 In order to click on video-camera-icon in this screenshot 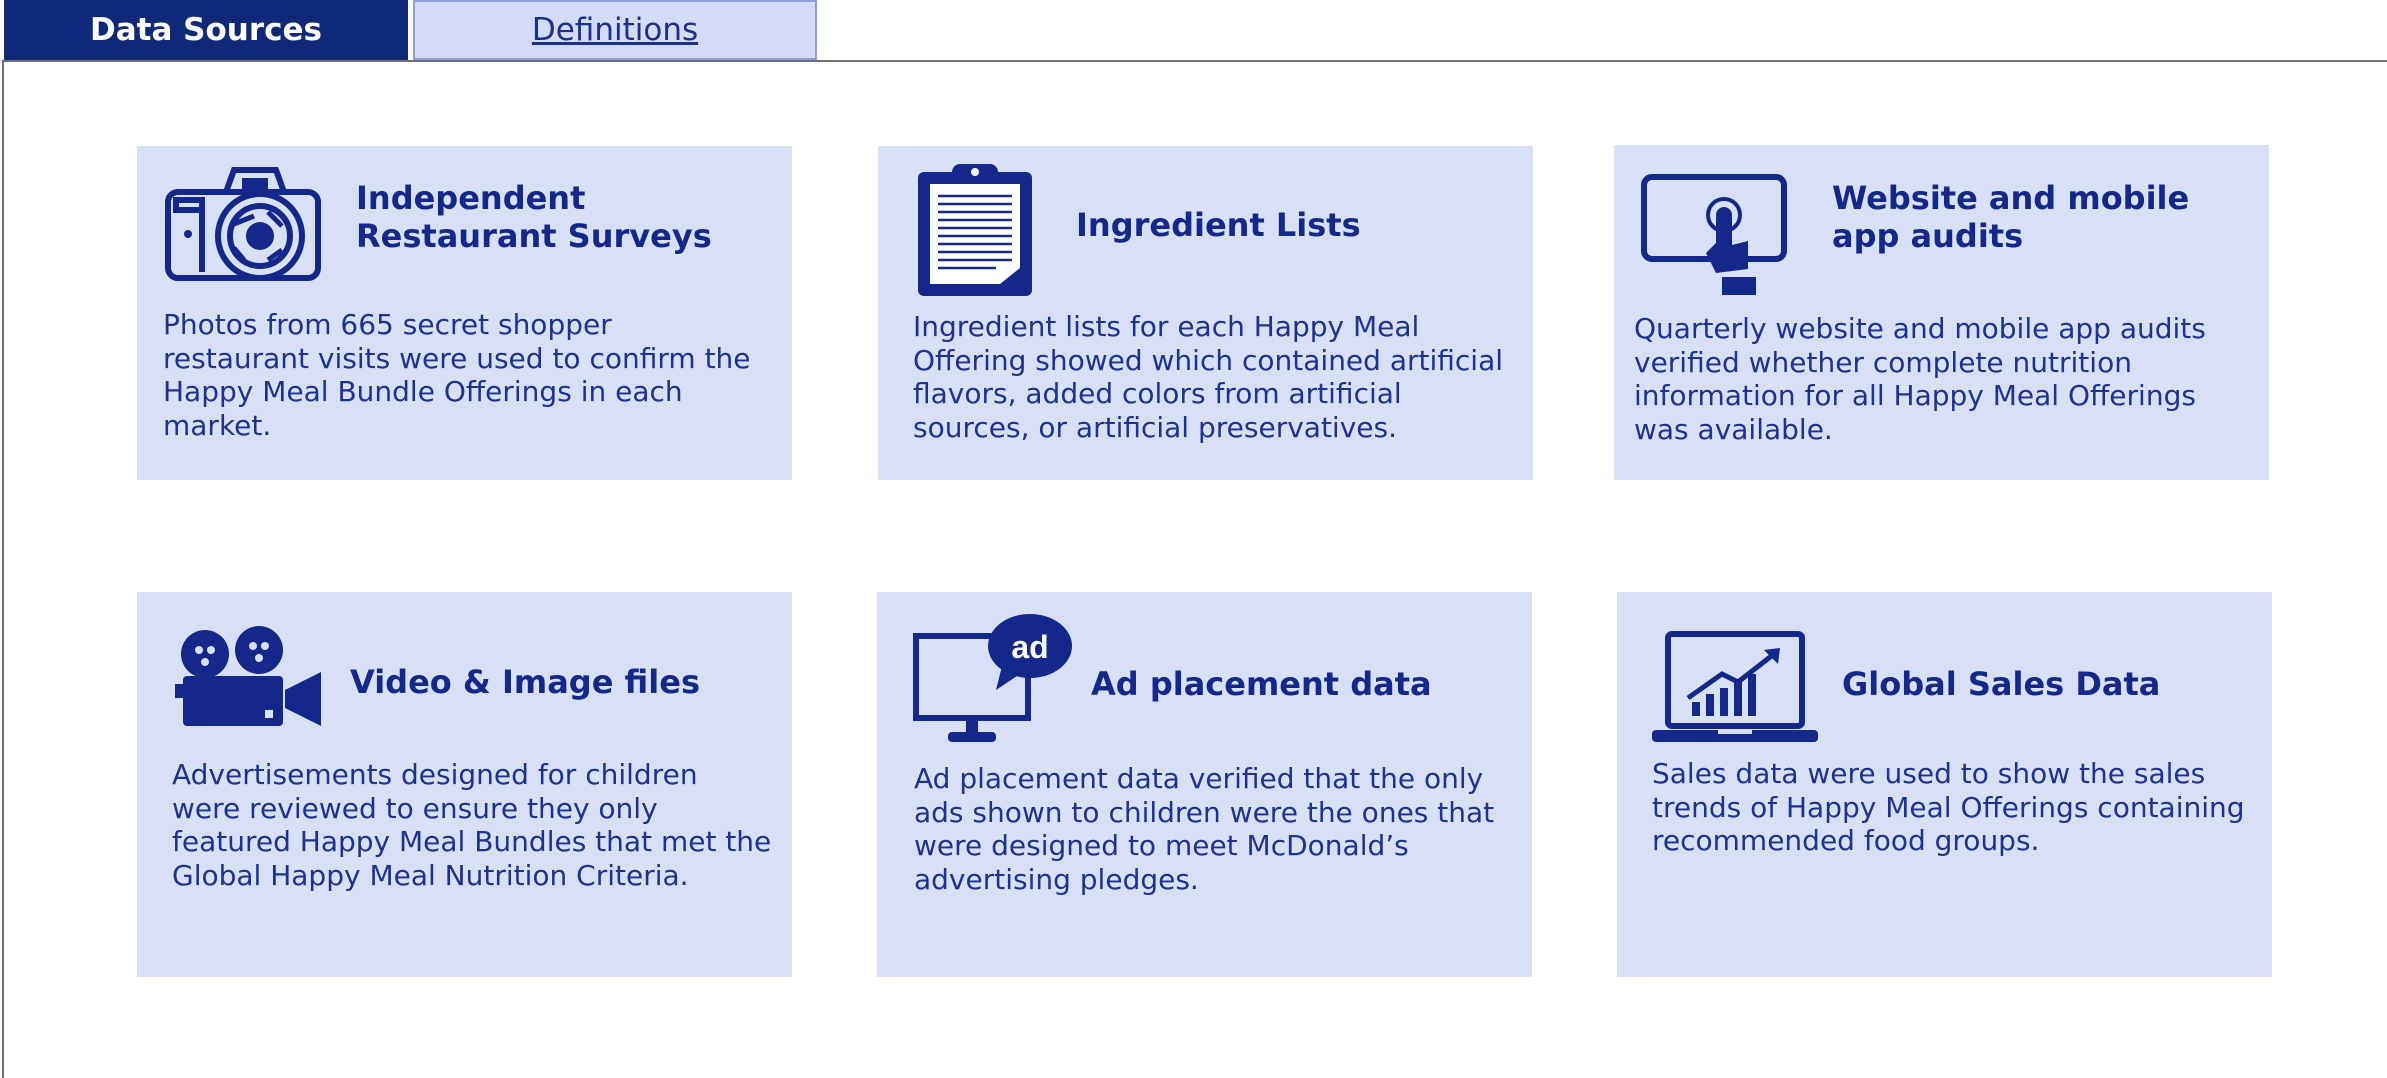, I will do `click(250, 676)`.